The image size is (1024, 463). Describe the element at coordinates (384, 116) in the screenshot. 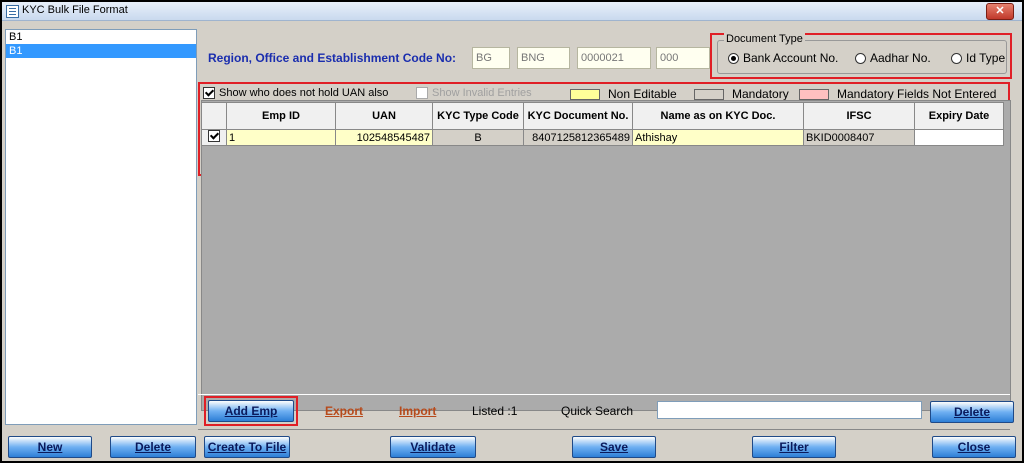

I see `header-uan: UAN` at that location.